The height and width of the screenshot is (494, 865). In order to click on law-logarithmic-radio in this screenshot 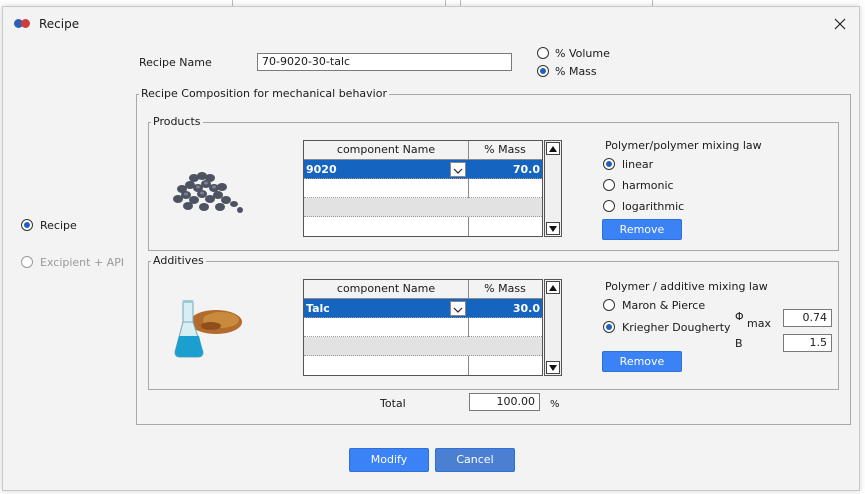, I will do `click(609, 206)`.